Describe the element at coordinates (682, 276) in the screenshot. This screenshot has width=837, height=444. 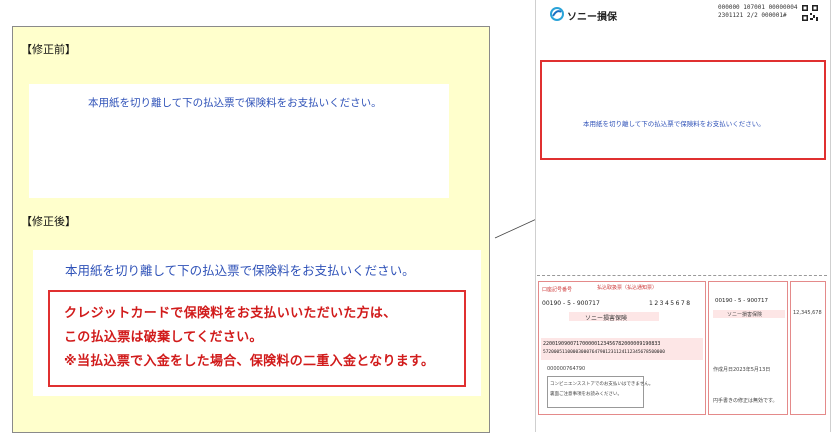
I see `cut-line` at that location.